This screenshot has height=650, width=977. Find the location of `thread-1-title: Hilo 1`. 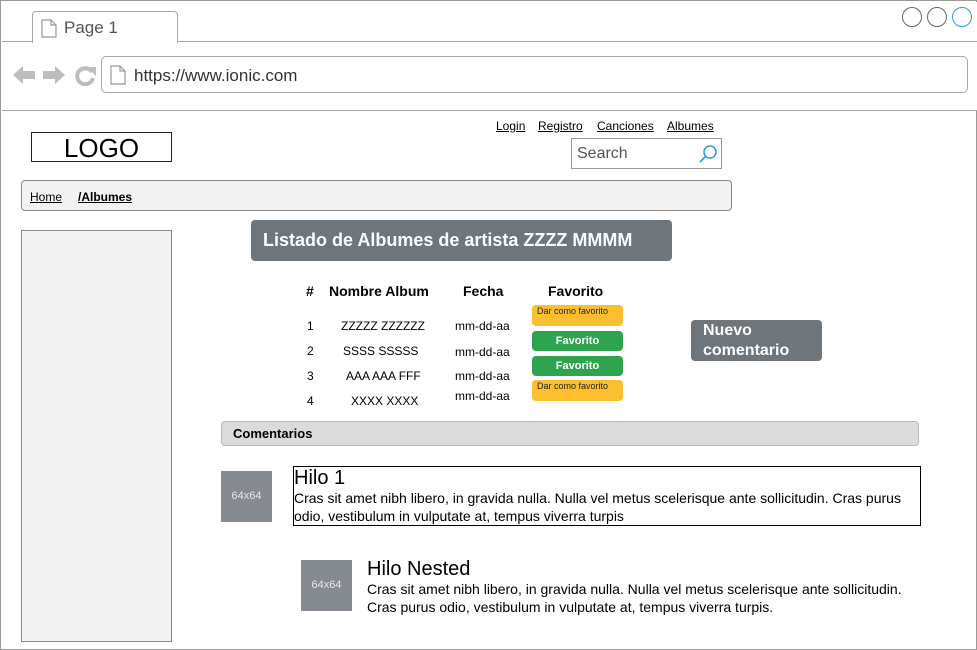

thread-1-title: Hilo 1 is located at coordinates (320, 478).